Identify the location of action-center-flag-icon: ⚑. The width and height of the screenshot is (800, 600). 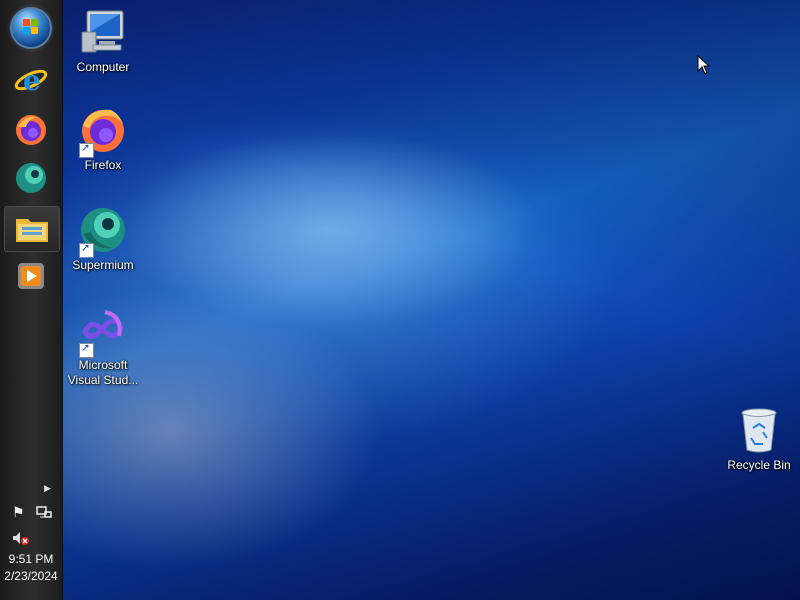
(18, 513).